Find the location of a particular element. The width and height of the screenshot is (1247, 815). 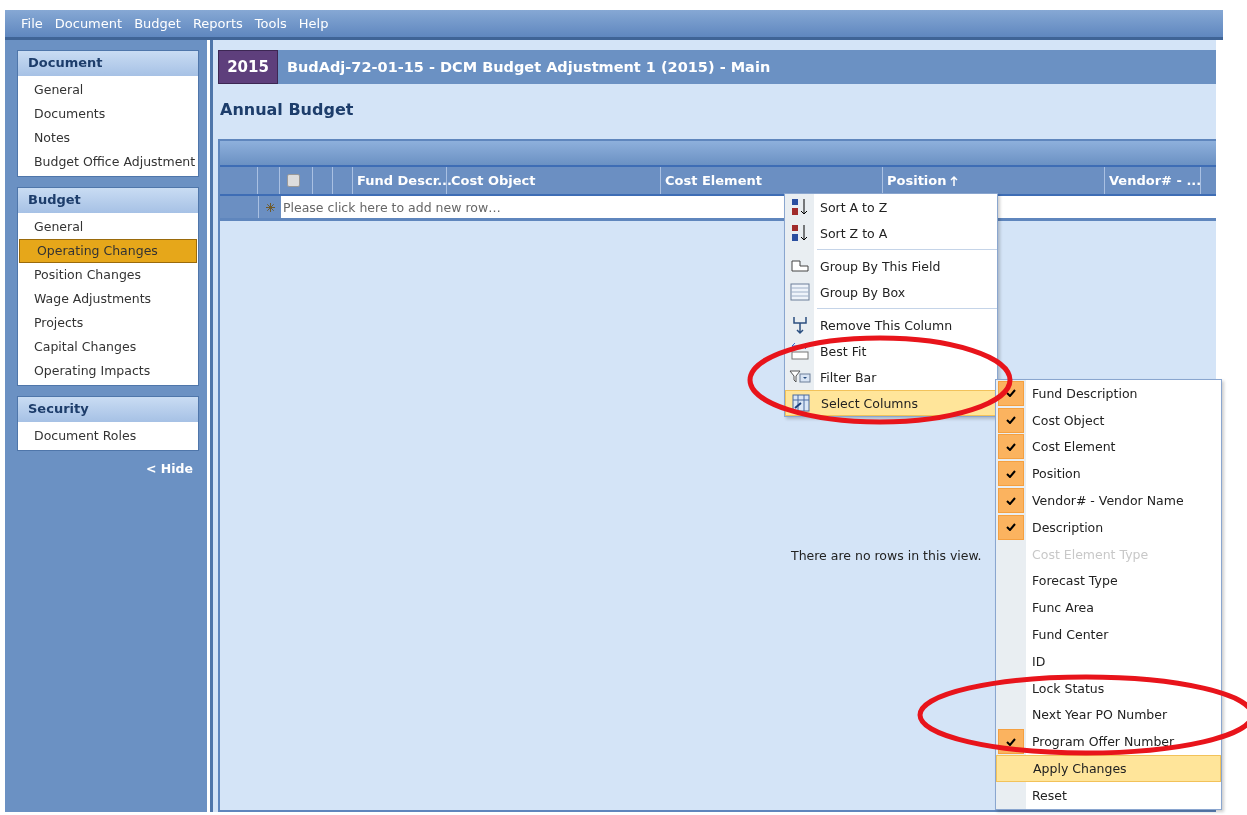

sort-descending-icon is located at coordinates (799, 233).